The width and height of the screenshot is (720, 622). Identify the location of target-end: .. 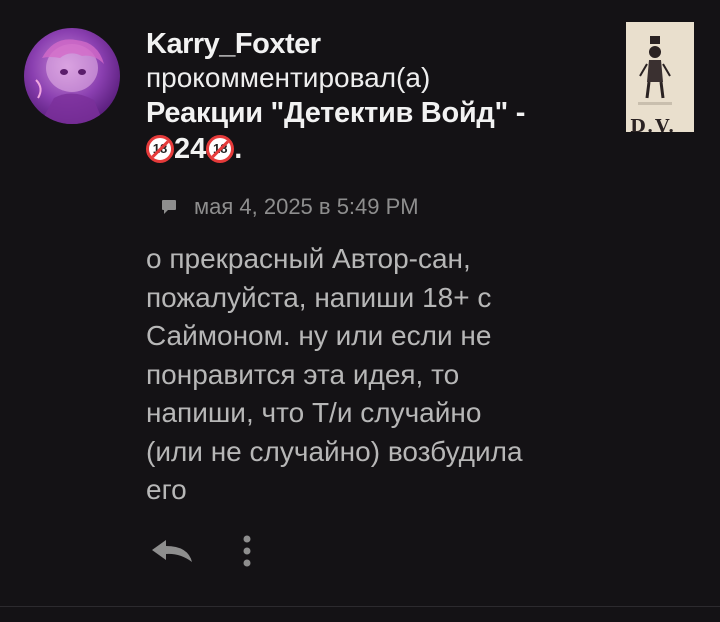
(238, 149).